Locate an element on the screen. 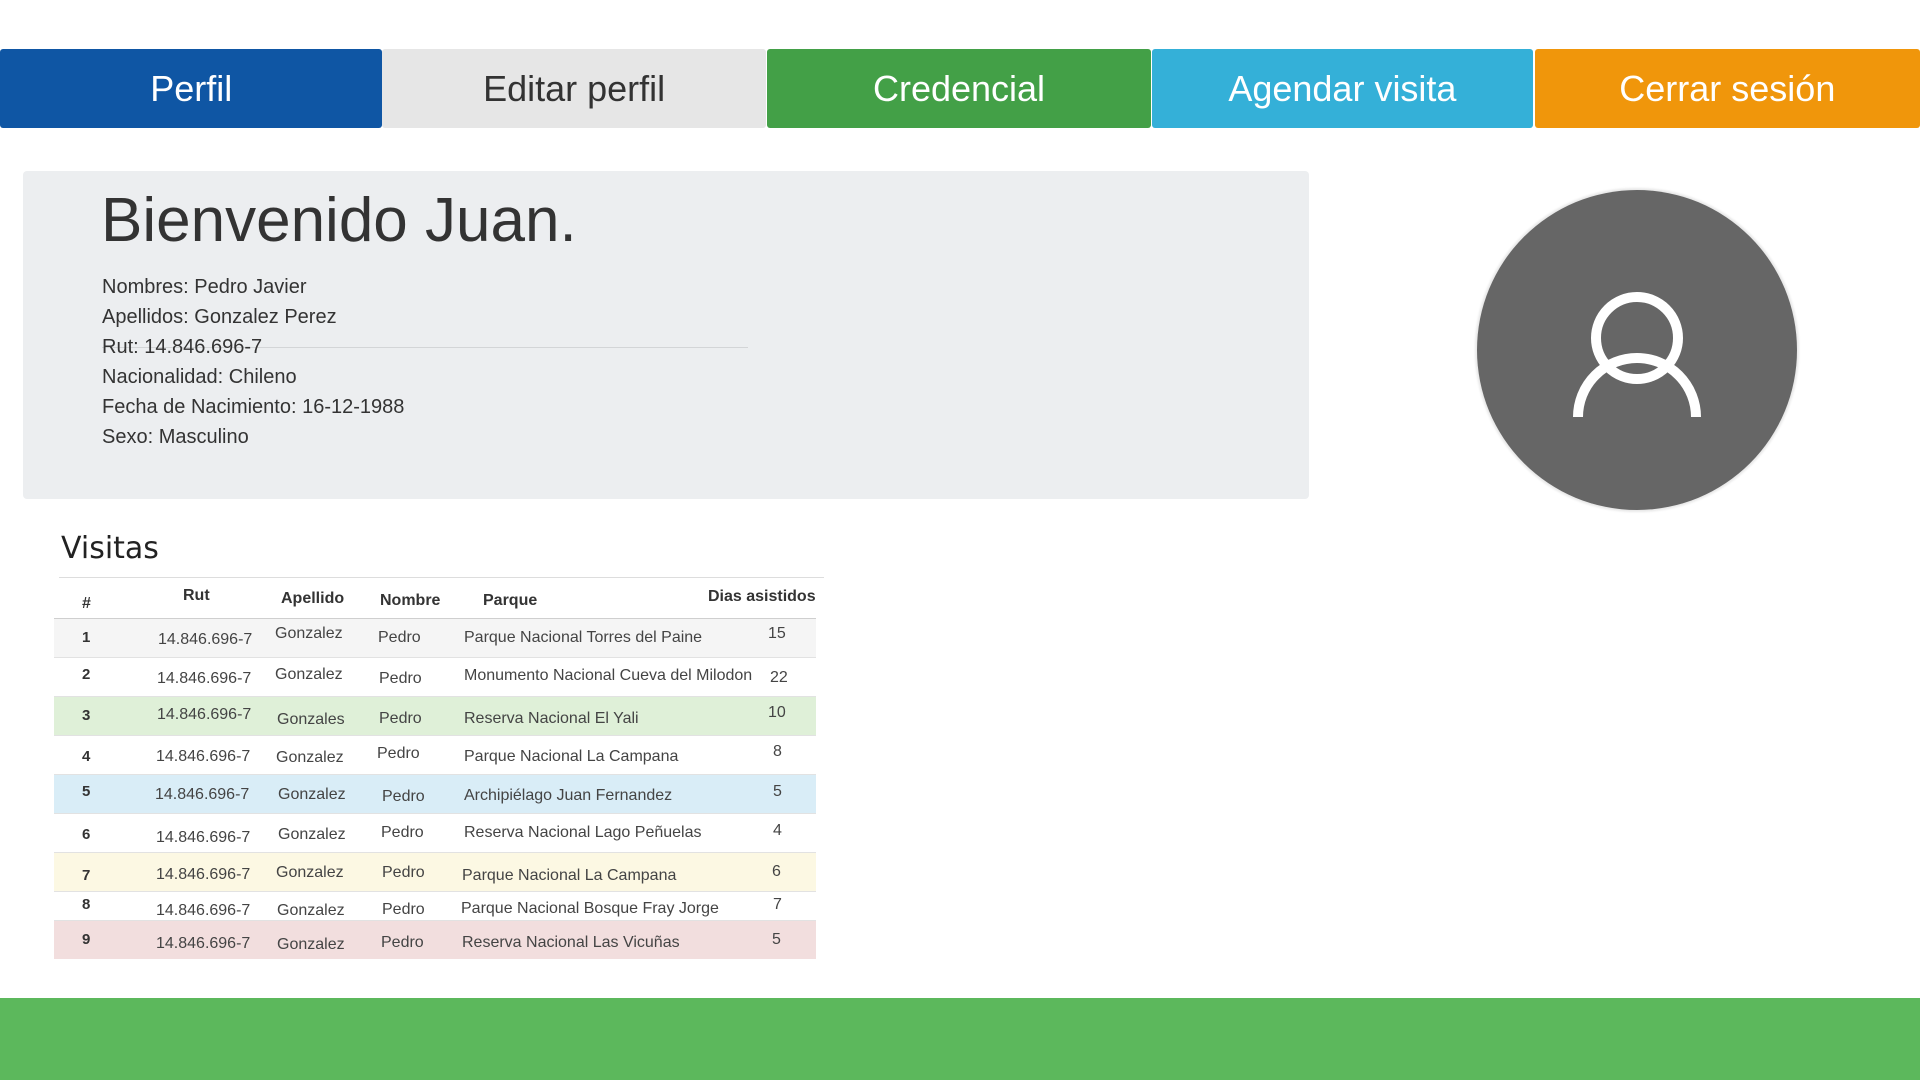 This screenshot has width=1920, height=1080. cell-num: 5 is located at coordinates (86, 791).